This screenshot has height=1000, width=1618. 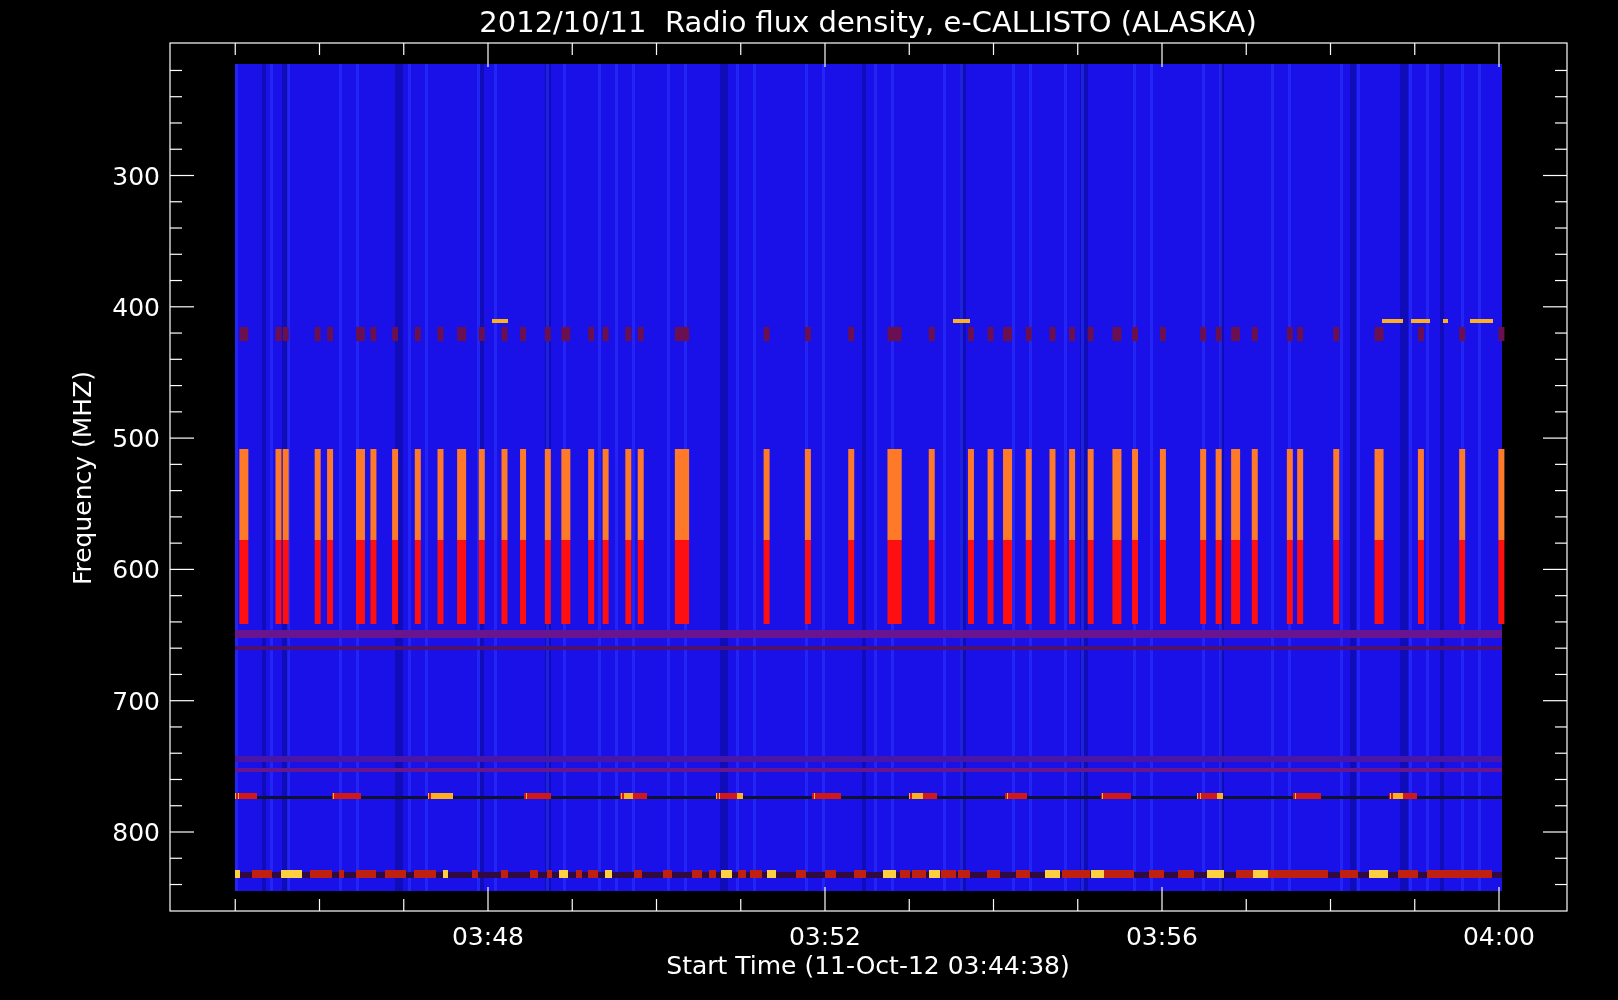 What do you see at coordinates (868, 22) in the screenshot?
I see `chart-title: 2012/10/11 Radio flux density, e-CALLISTO (ALASKA)` at bounding box center [868, 22].